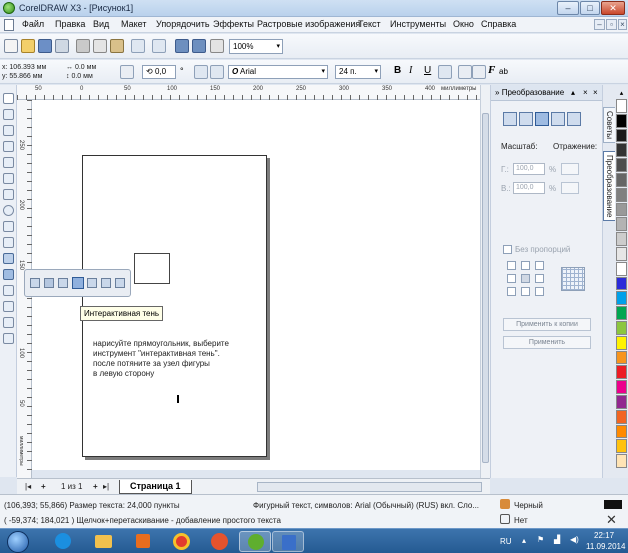 Image resolution: width=628 pixels, height=553 pixels. I want to click on columns-icon, so click(479, 72).